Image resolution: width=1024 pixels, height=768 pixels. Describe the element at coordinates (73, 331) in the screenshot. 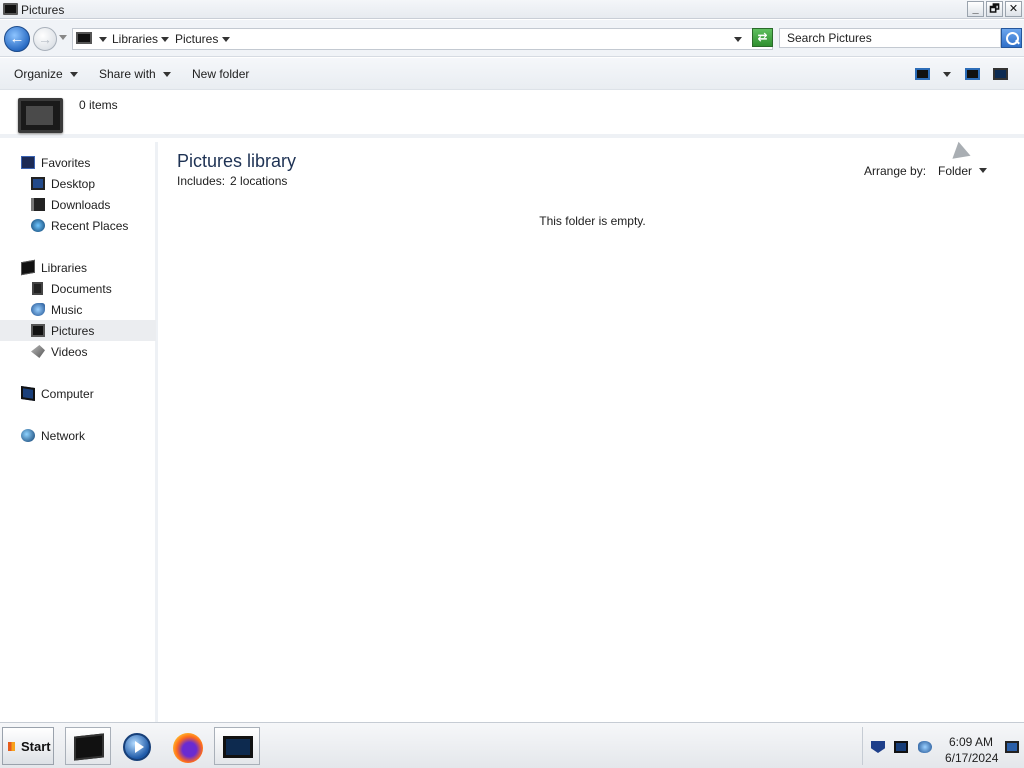

I see `nav-pictures-label: Pictures` at that location.